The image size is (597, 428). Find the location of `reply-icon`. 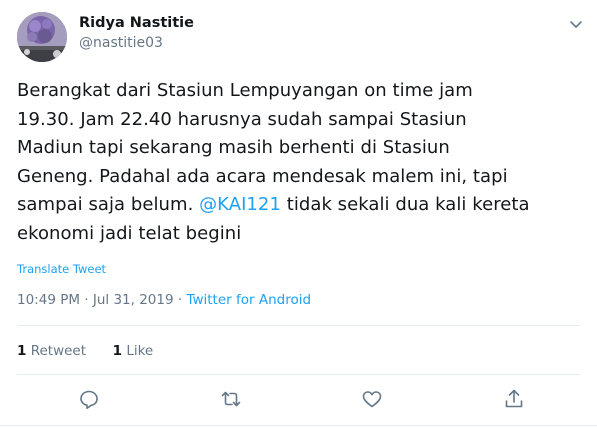

reply-icon is located at coordinates (89, 399).